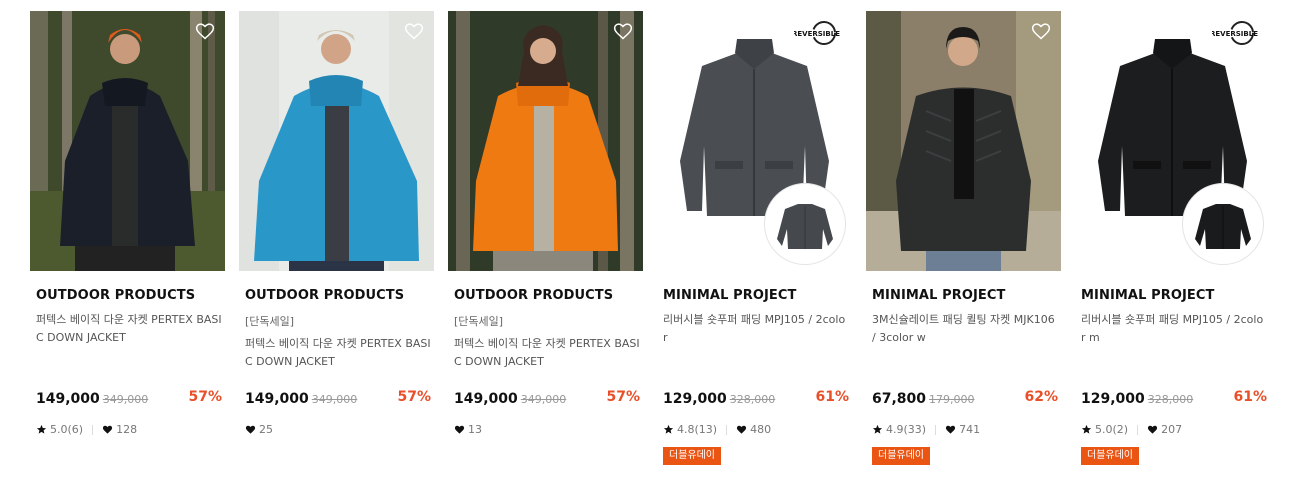 This screenshot has height=489, width=1301. What do you see at coordinates (1131, 429) in the screenshot?
I see `product-meta: 5.0(2) 207` at bounding box center [1131, 429].